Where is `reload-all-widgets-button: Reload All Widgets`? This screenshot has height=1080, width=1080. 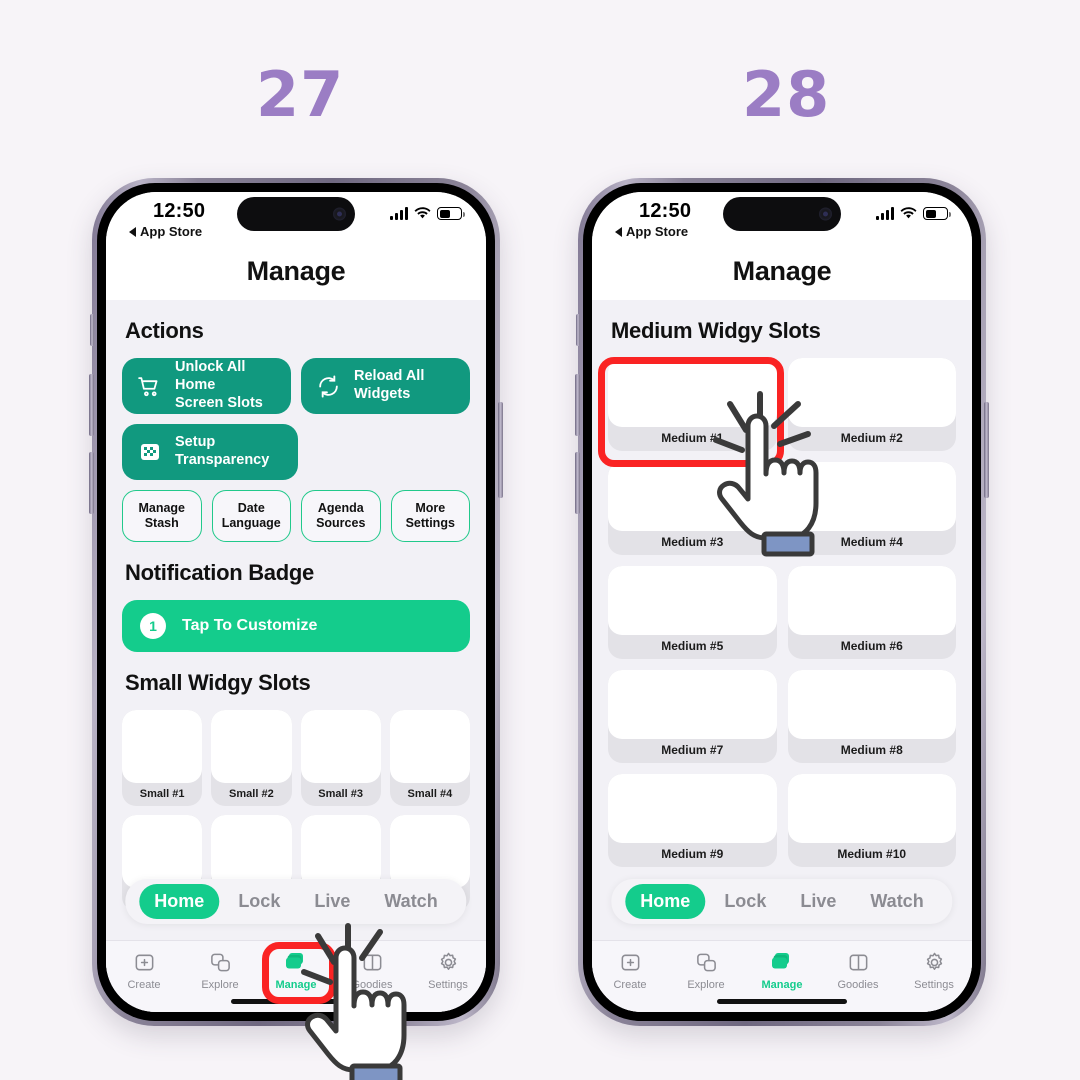
reload-all-widgets-button: Reload All Widgets is located at coordinates (385, 386).